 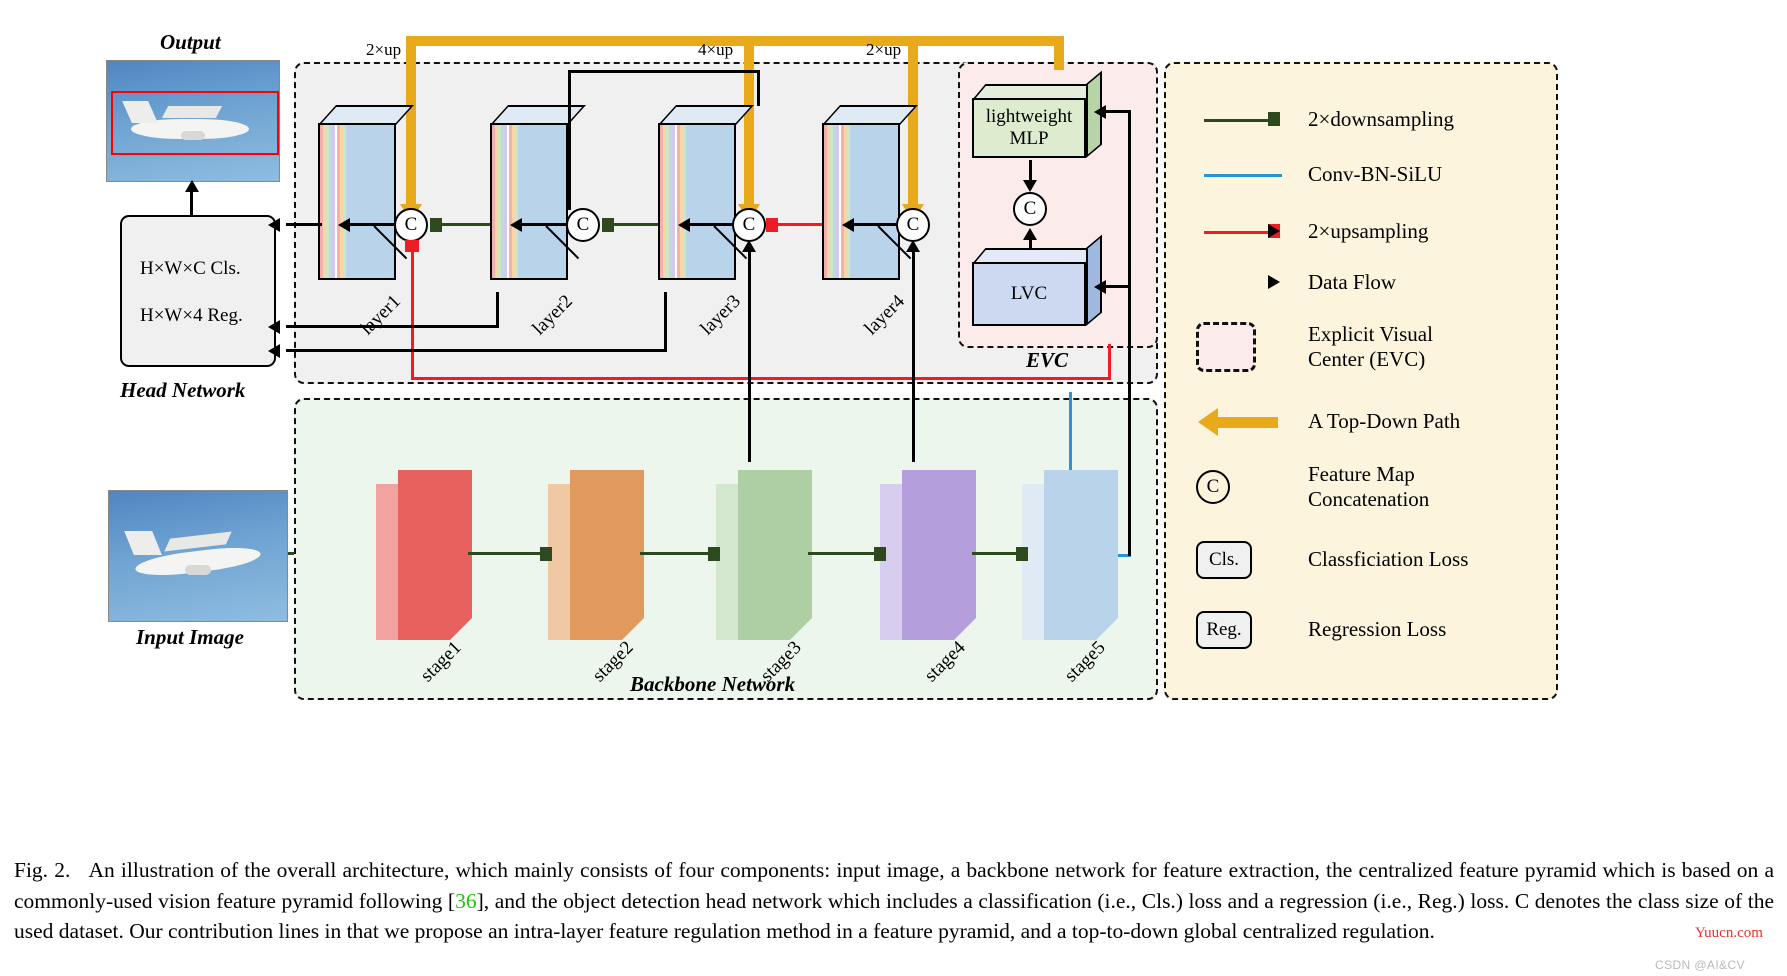 I want to click on evc-feedback-to-mlp, so click(x=1117, y=111).